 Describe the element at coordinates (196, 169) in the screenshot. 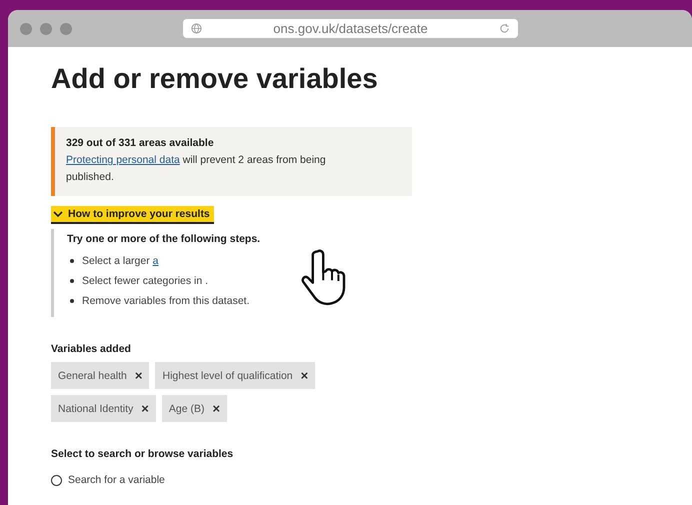

I see `notice-text: Protecting personal data will prevent 2 areas from being published.` at that location.